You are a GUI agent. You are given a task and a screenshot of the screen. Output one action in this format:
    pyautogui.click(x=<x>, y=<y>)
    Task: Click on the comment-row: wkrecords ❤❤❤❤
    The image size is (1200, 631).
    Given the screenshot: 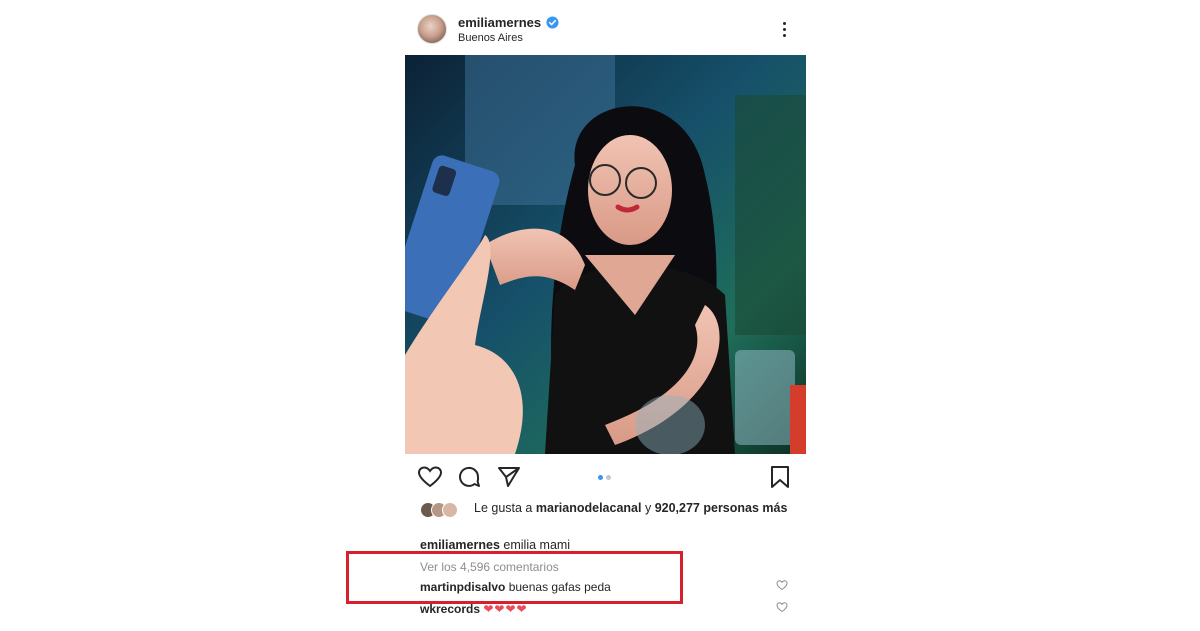 What is the action you would take?
    pyautogui.click(x=474, y=609)
    